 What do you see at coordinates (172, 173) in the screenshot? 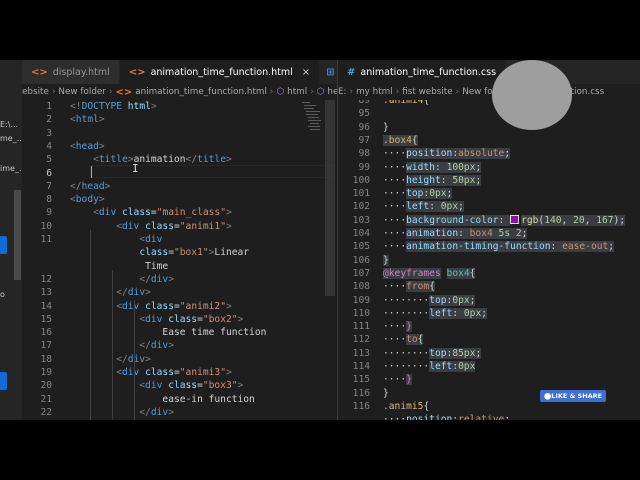
I see `code-line: 6` at bounding box center [172, 173].